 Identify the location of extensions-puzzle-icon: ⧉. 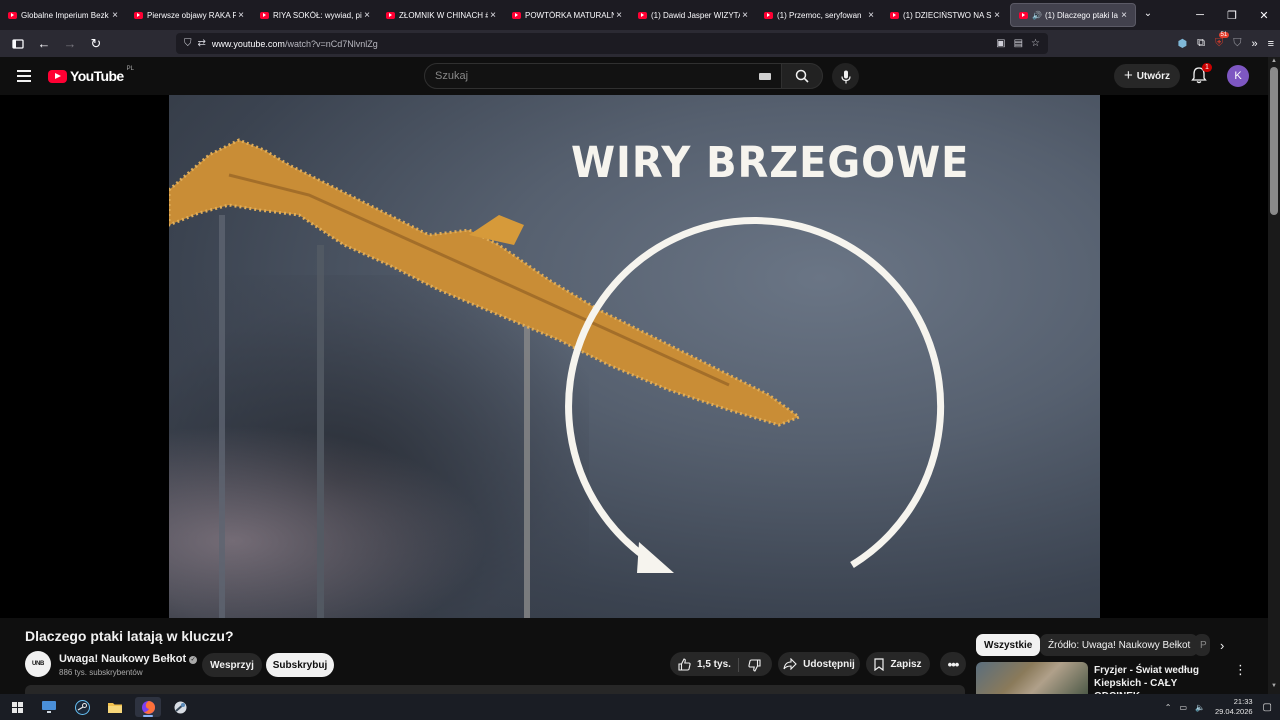
(1201, 43).